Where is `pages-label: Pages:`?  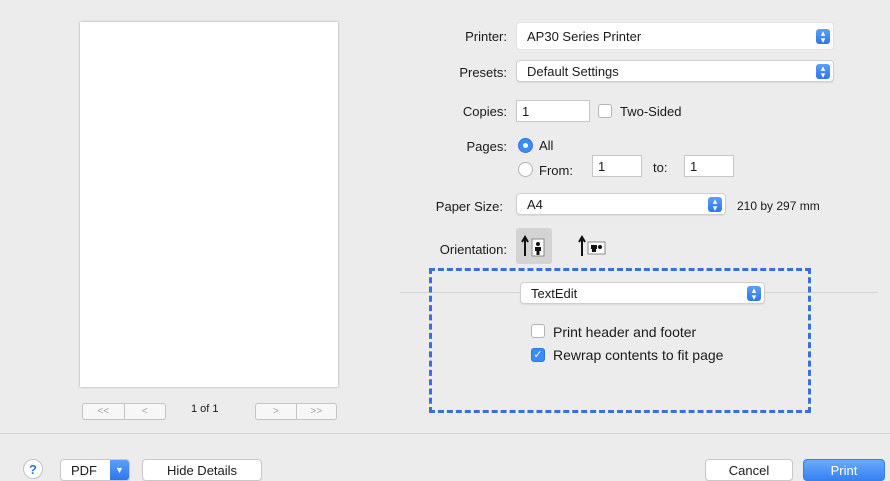 pages-label: Pages: is located at coordinates (486, 146).